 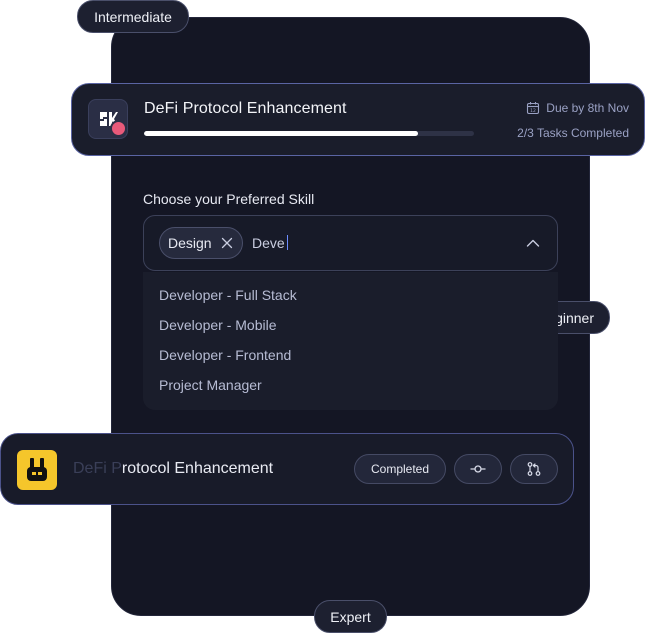 I want to click on git-pull-request-icon, so click(x=534, y=469).